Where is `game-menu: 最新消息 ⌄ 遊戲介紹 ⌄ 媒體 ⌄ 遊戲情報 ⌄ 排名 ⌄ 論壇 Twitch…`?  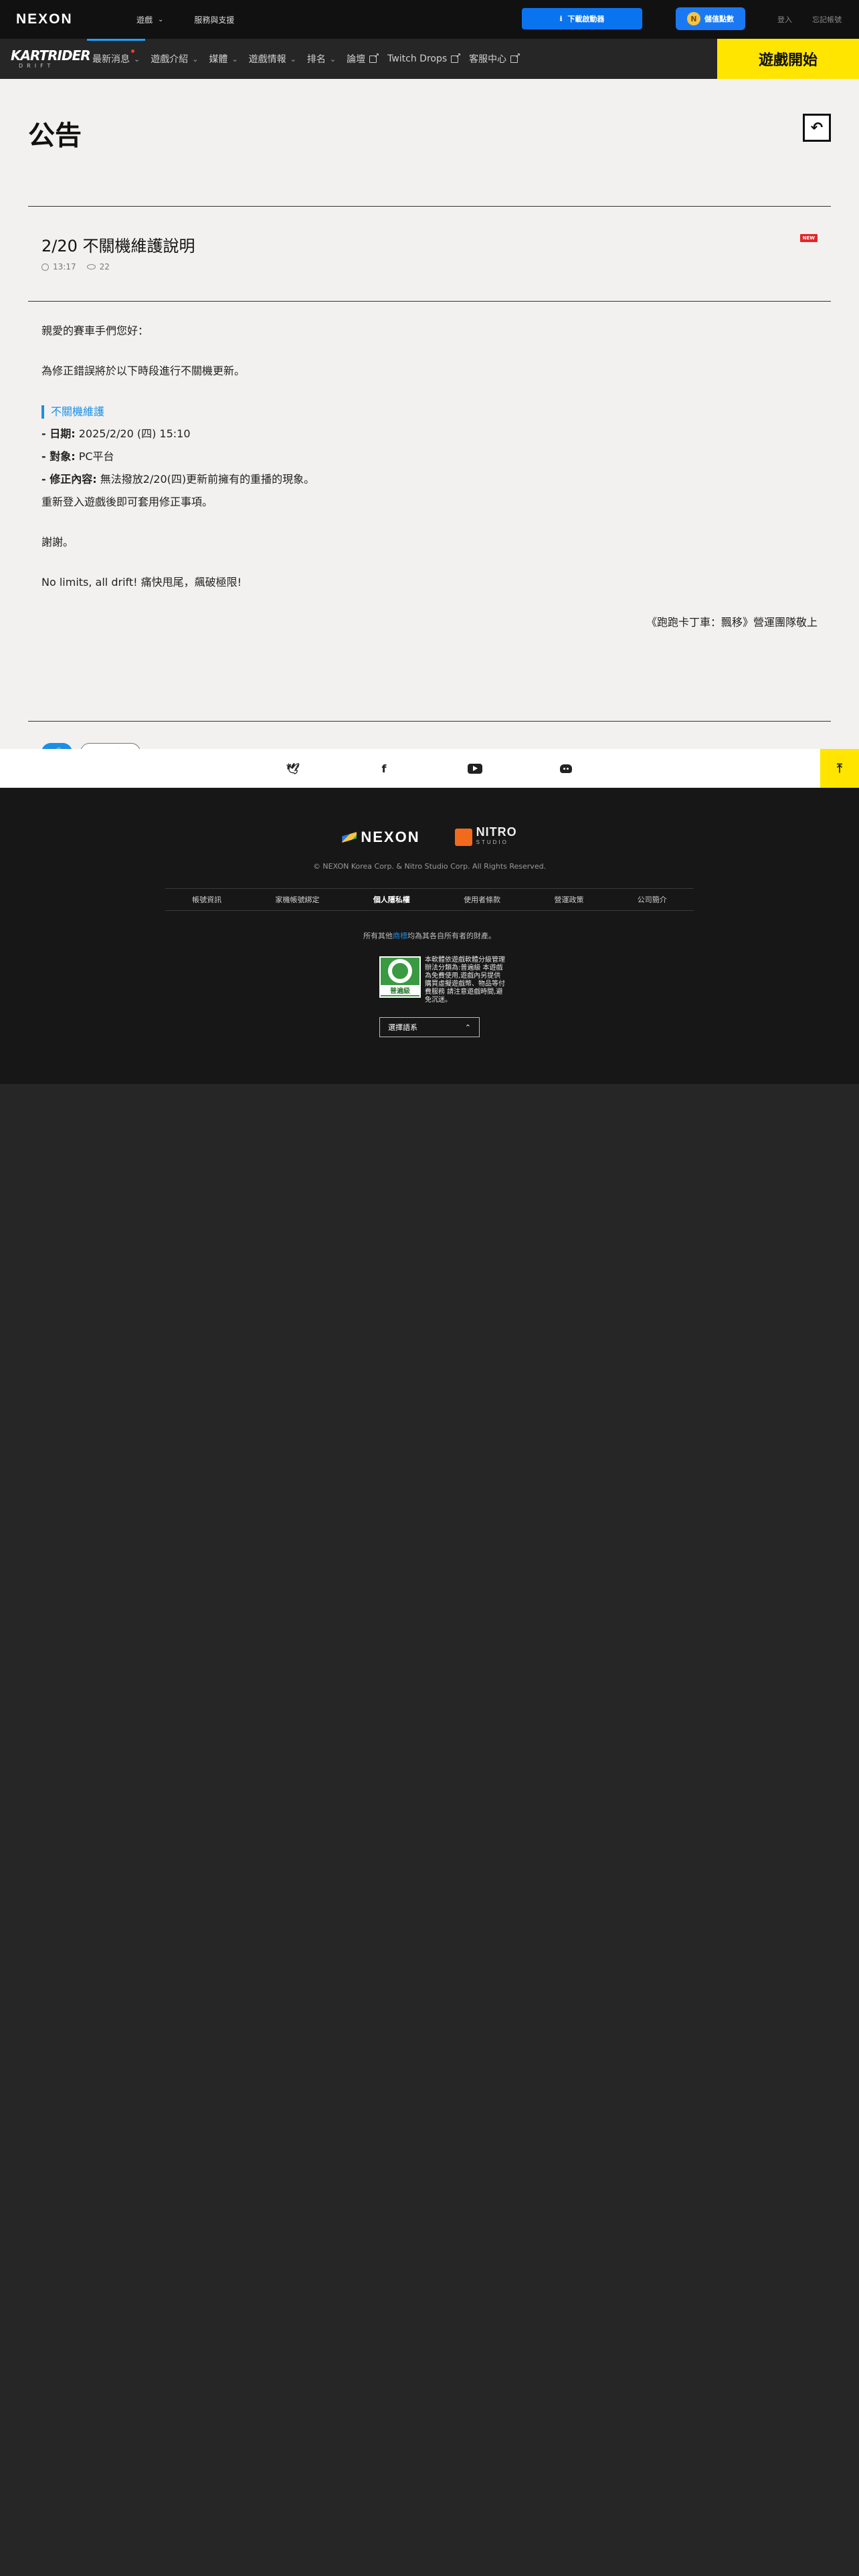
game-menu: 最新消息 ⌄ 遊戲介紹 ⌄ 媒體 ⌄ 遊戲情報 ⌄ 排名 ⌄ 論壇 Twitch… is located at coordinates (305, 59).